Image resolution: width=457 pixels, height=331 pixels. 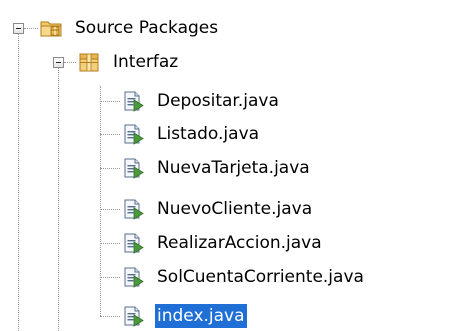 I want to click on tree-guide-root, so click(x=18, y=182).